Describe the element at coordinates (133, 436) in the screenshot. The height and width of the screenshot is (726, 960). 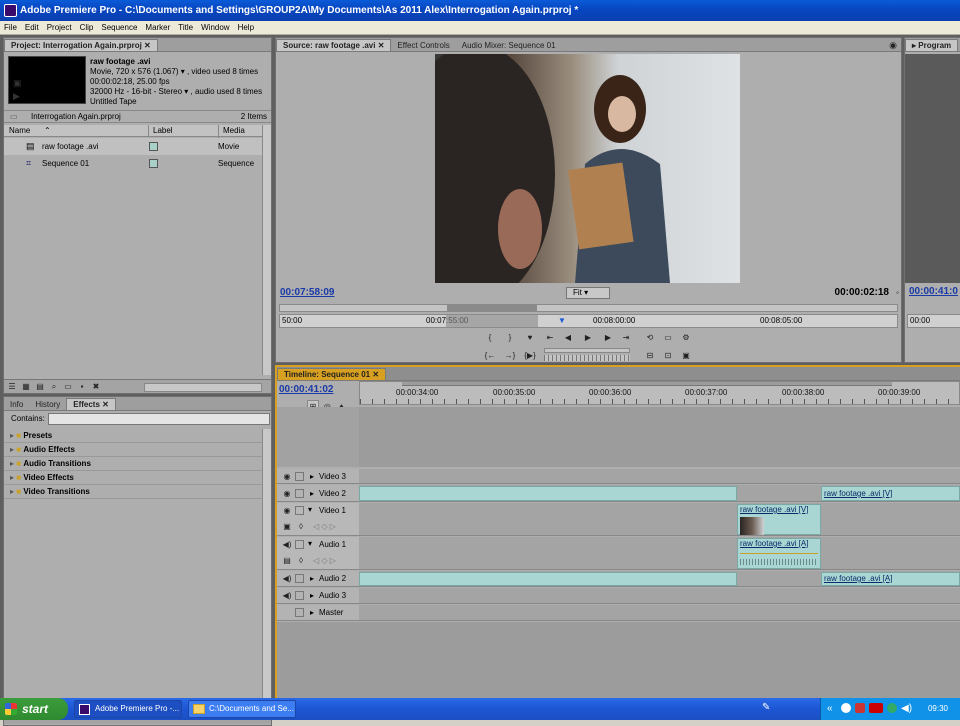
I see `list-item: ▸ ■ Presets` at that location.